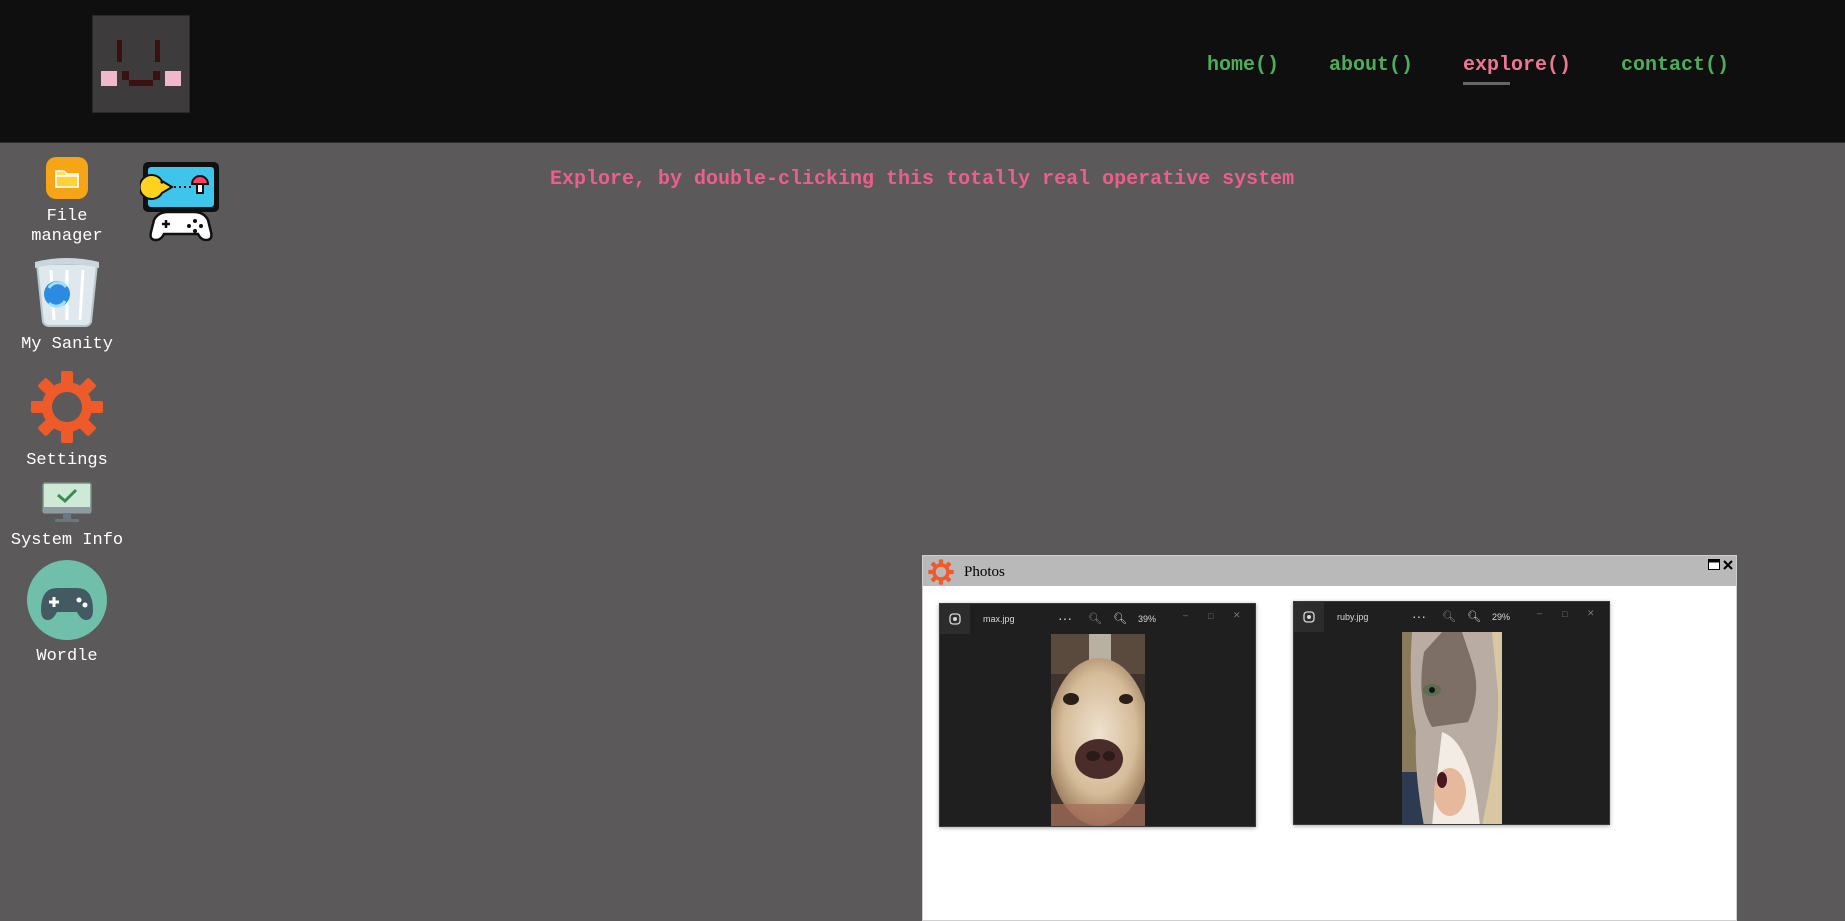  I want to click on nav-about-link: about(), so click(1371, 65).